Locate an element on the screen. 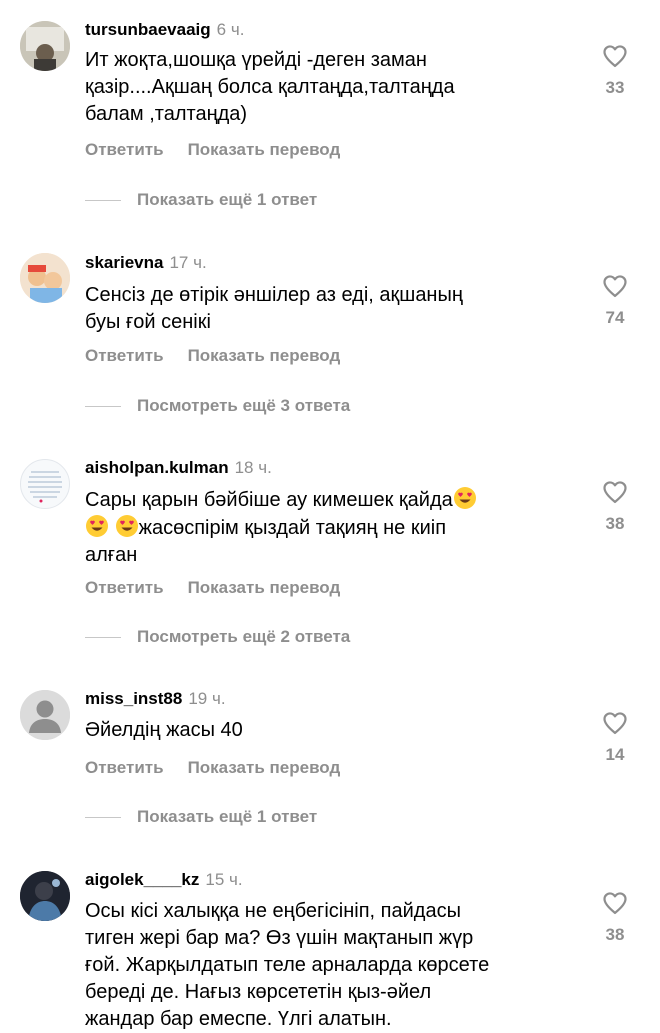 This screenshot has height=1033, width=660. like-count: 14 is located at coordinates (615, 754).